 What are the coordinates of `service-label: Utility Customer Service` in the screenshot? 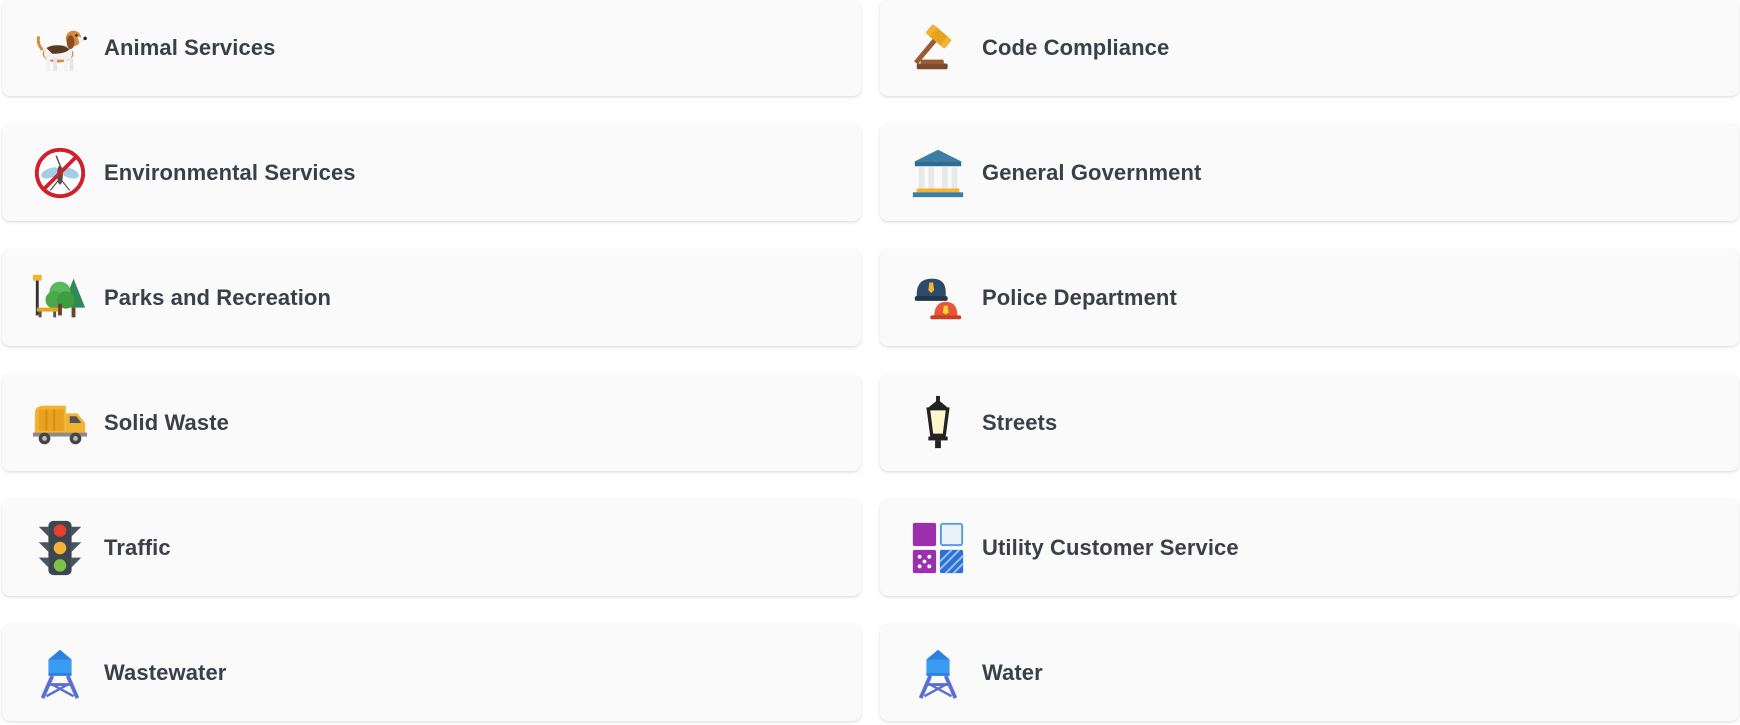 It's located at (1110, 547).